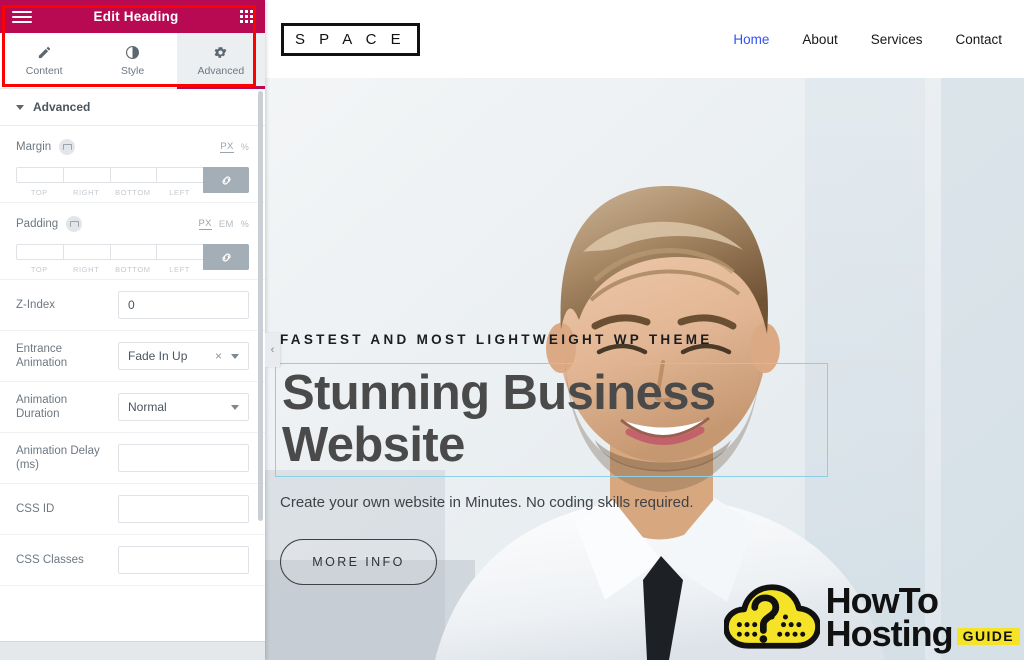 This screenshot has height=660, width=1024. What do you see at coordinates (133, 192) in the screenshot?
I see `margin-bottom-caption: BOTTOM` at bounding box center [133, 192].